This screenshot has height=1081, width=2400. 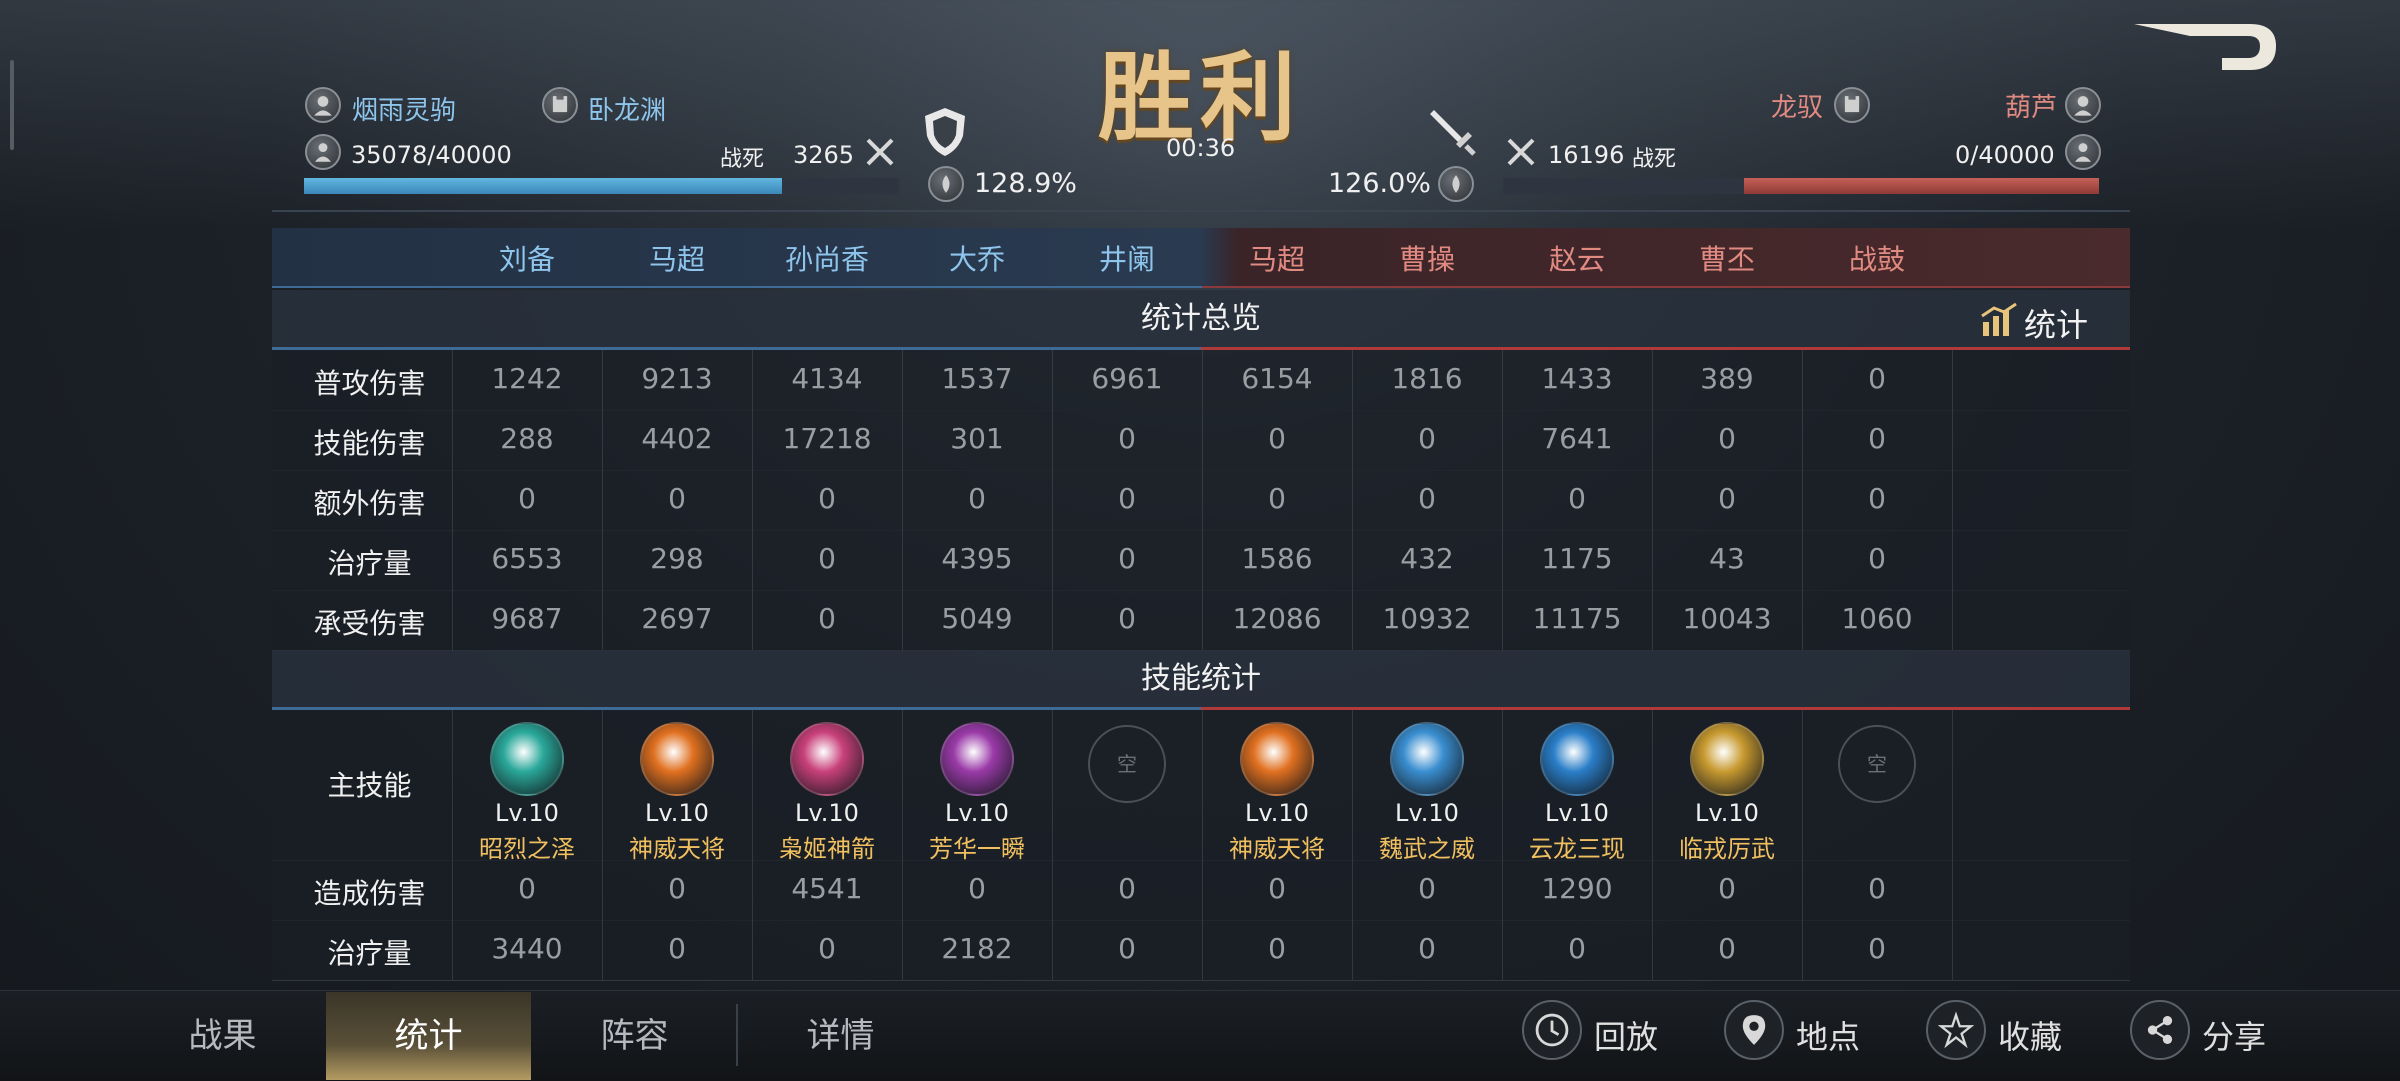 I want to click on table-cell: 2182, so click(x=977, y=948).